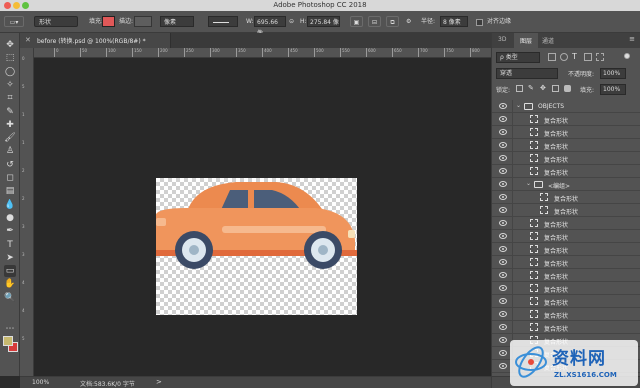 The height and width of the screenshot is (388, 640). Describe the element at coordinates (10, 231) in the screenshot. I see `pen-tool-icon: ✒` at that location.